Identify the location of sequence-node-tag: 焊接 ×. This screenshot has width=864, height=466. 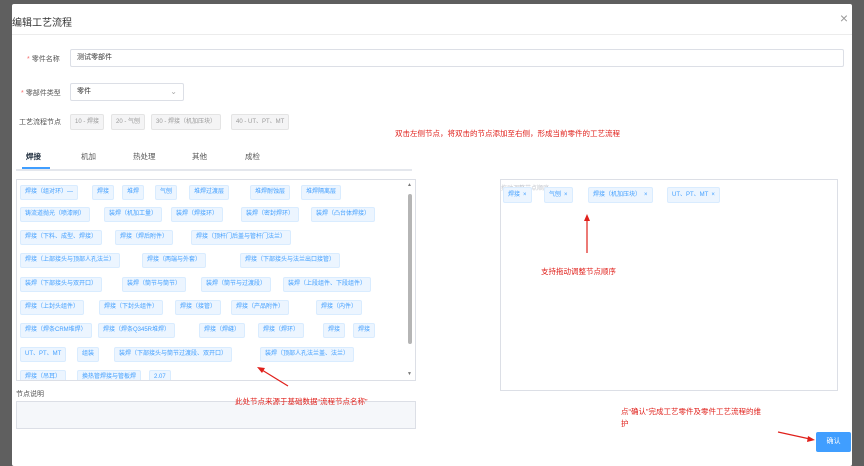
(517, 195).